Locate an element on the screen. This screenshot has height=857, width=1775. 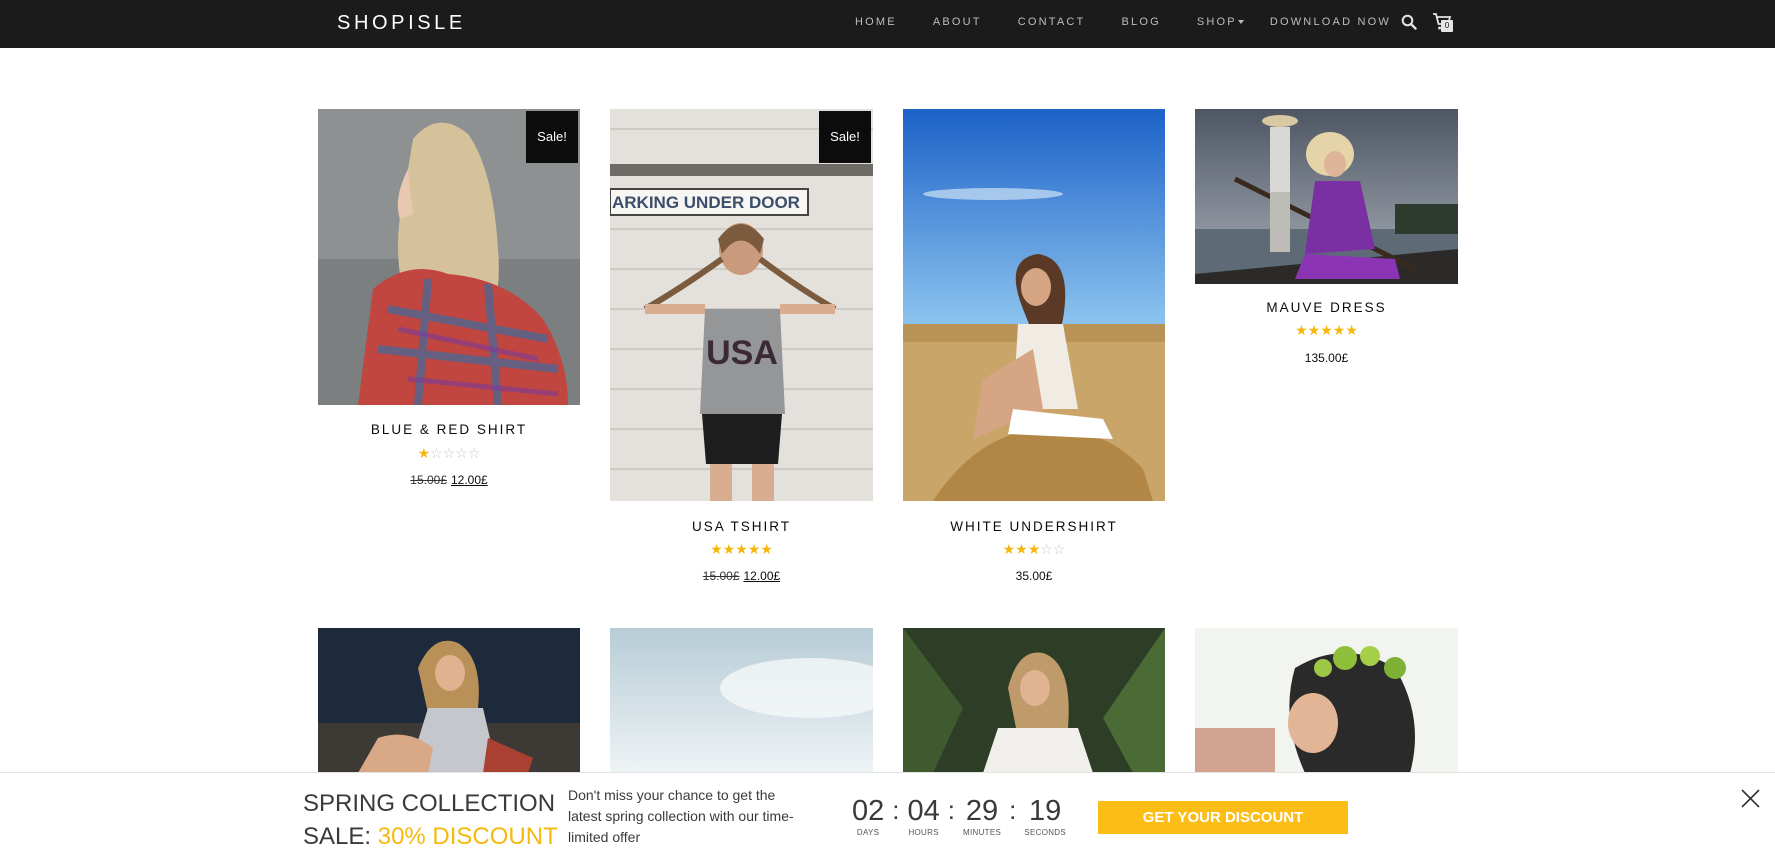
product-card: WHITE UNDERSHIRT ★★★☆☆ 35.00£ is located at coordinates (1034, 349).